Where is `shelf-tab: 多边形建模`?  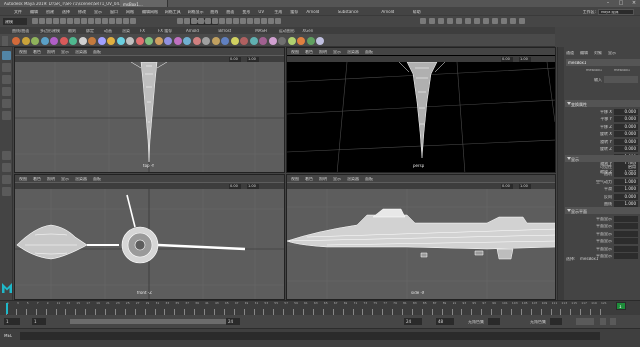 shelf-tab: 多边形建模 is located at coordinates (50, 31).